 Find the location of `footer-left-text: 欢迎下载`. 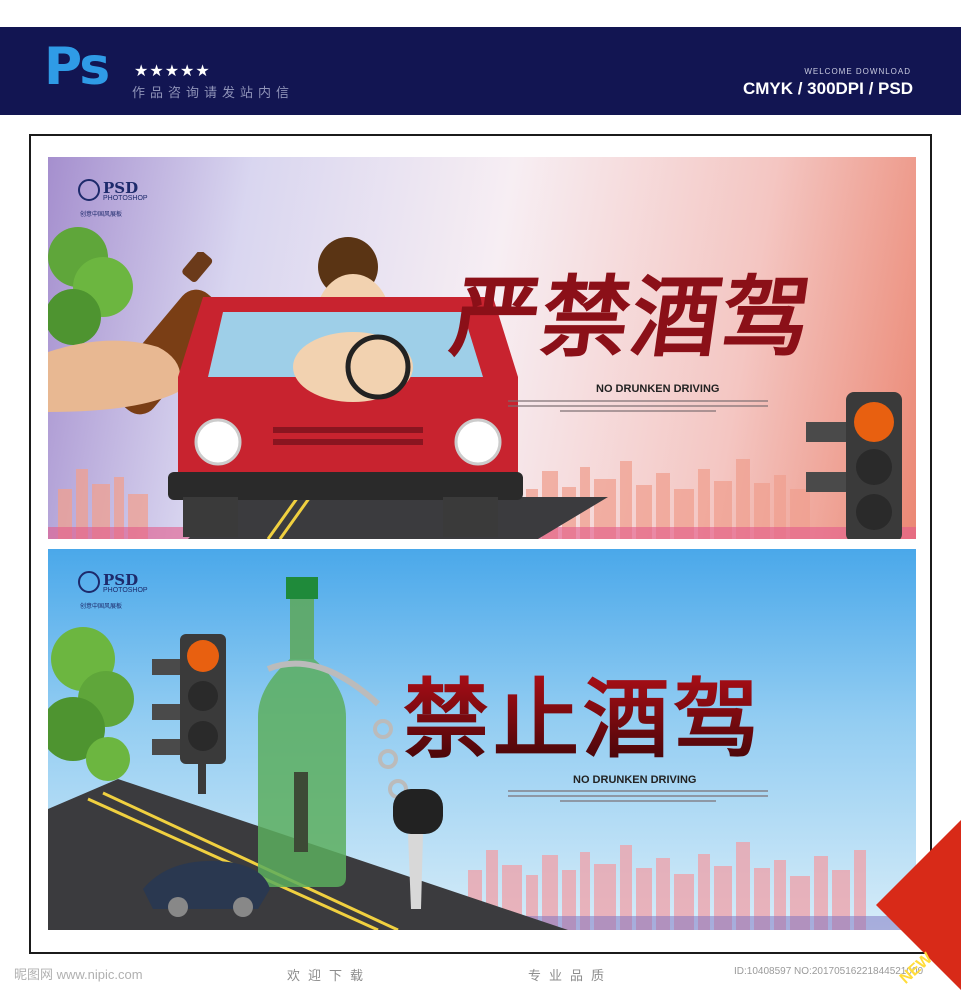

footer-left-text: 欢迎下载 is located at coordinates (329, 975).